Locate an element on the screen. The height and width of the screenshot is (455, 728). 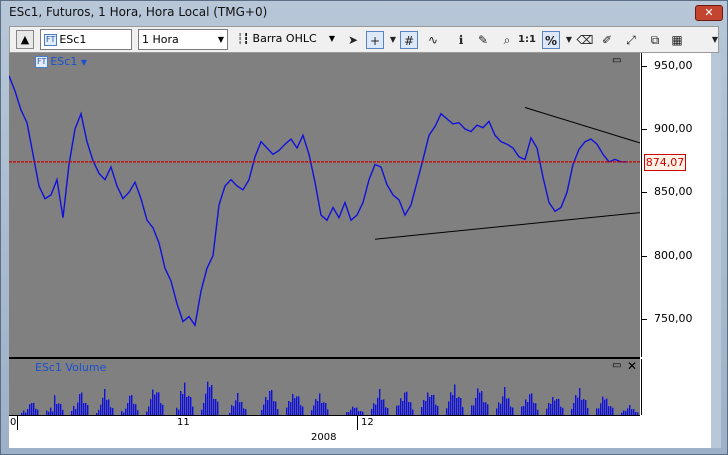
interval-select: 1 Hora ▼ is located at coordinates (183, 39).